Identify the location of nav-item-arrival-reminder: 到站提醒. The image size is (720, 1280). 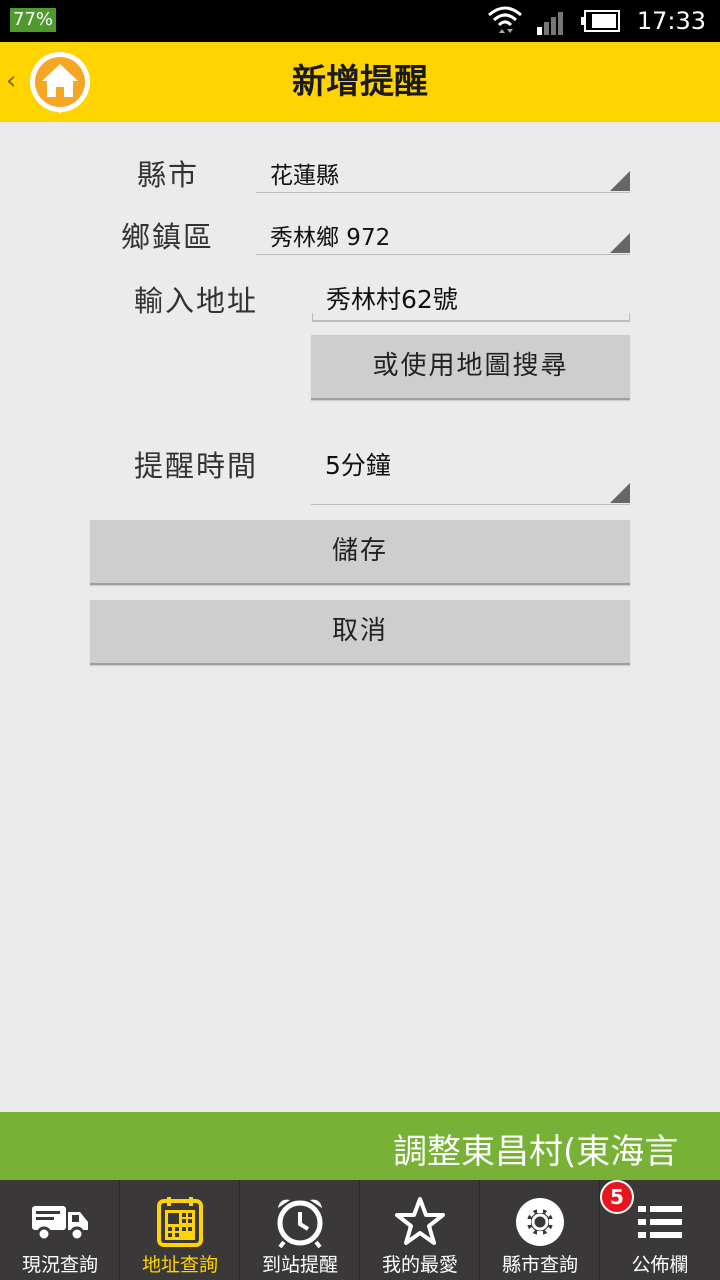
(300, 1230).